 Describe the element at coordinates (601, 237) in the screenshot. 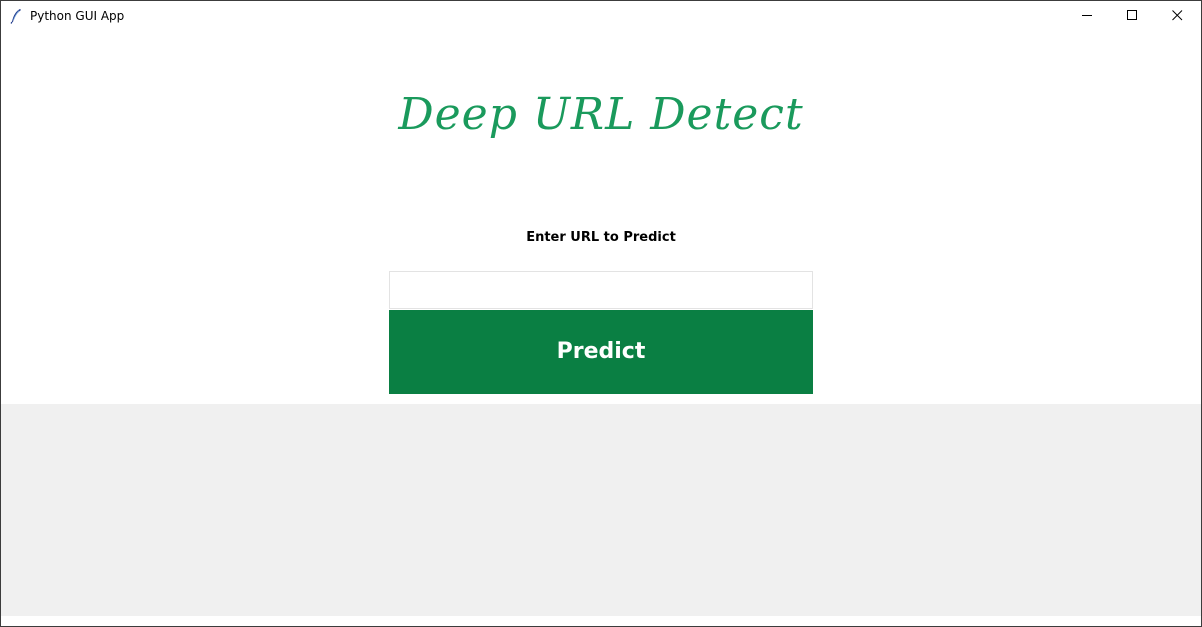

I see `url-label: Enter URL to Predict` at that location.